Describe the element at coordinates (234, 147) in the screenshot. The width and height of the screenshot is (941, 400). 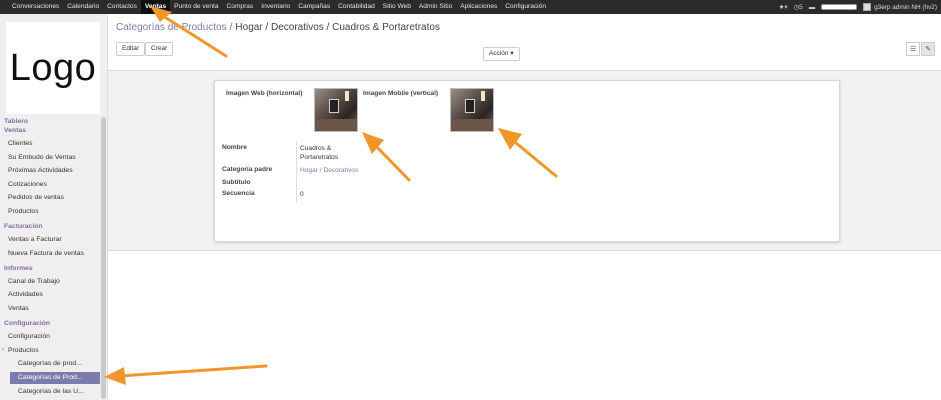
I see `name-label: Nombre` at that location.